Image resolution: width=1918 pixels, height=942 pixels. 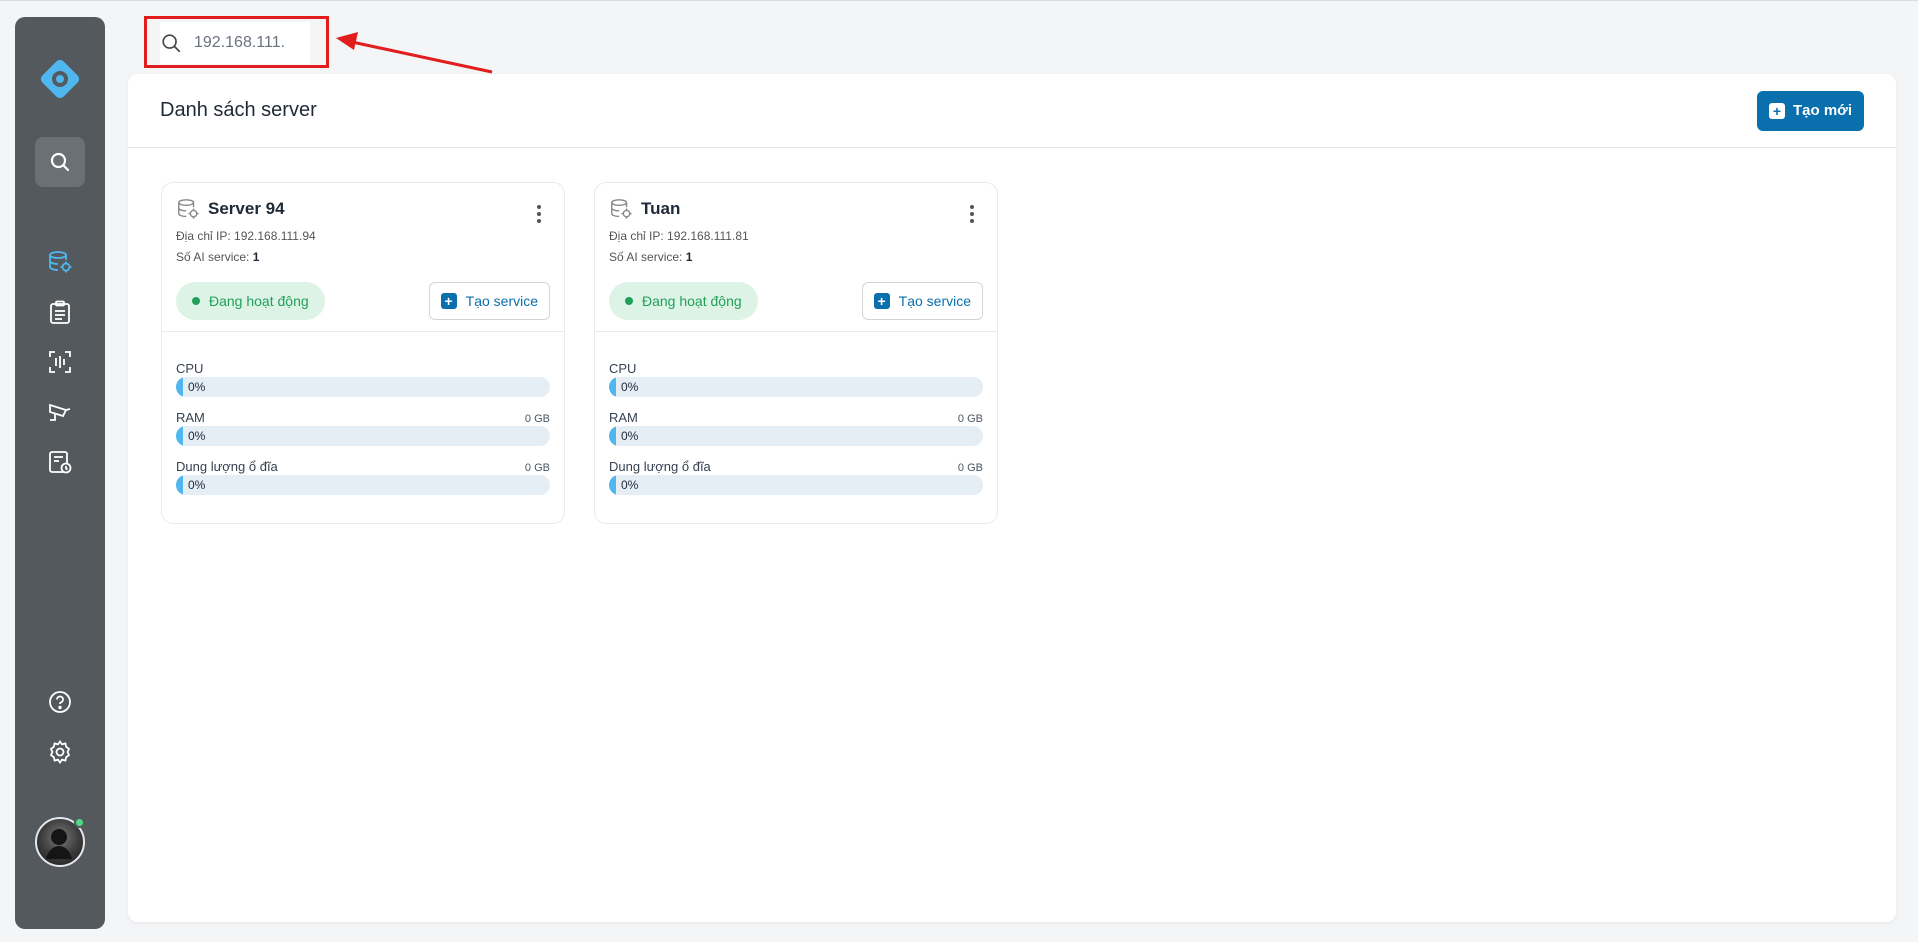 What do you see at coordinates (238, 110) in the screenshot?
I see `page-title: Danh sách server` at bounding box center [238, 110].